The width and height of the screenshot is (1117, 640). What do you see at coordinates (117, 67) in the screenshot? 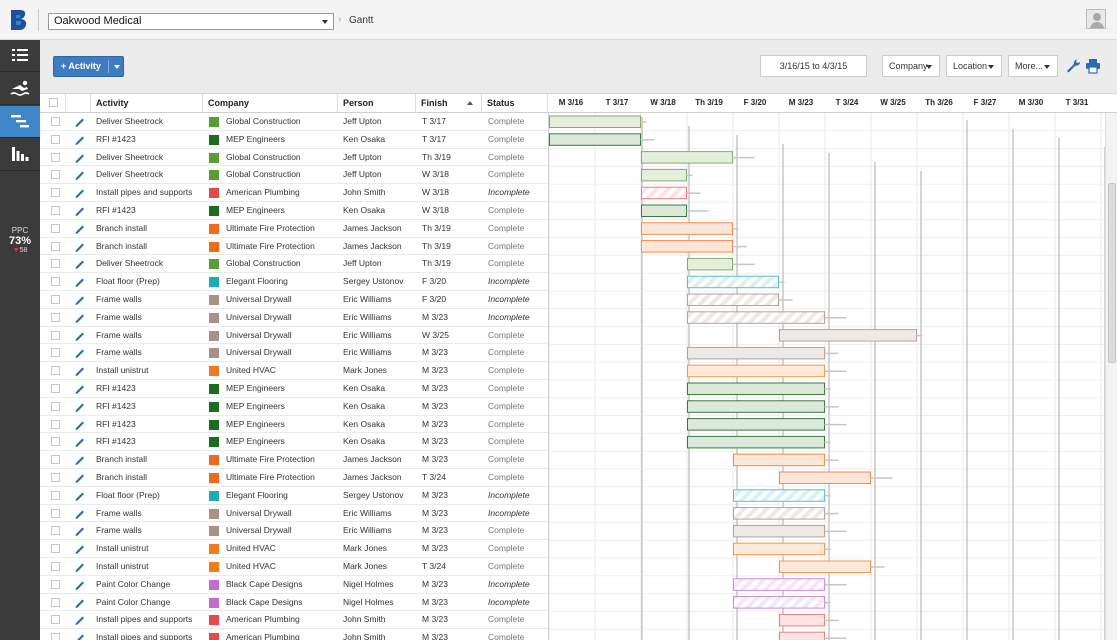
I see `chevron-down-icon` at bounding box center [117, 67].